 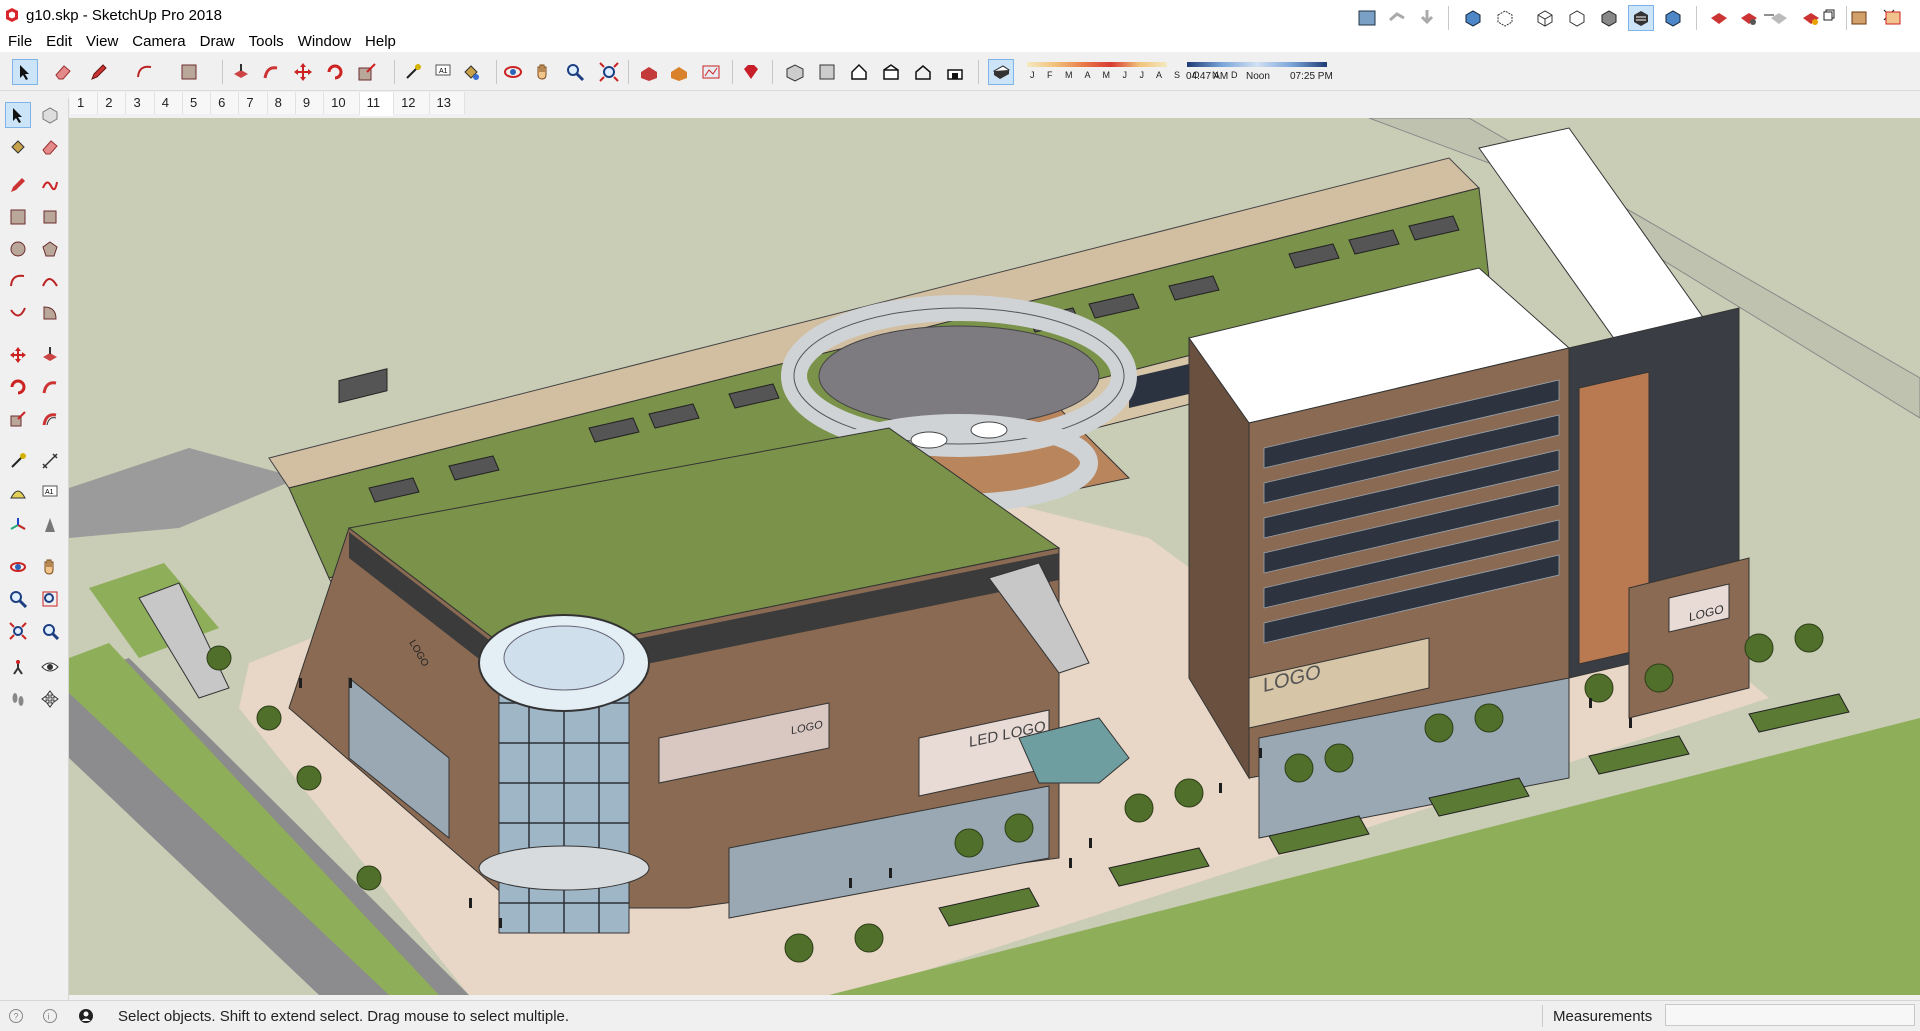 I want to click on zoom-button, so click(x=575, y=72).